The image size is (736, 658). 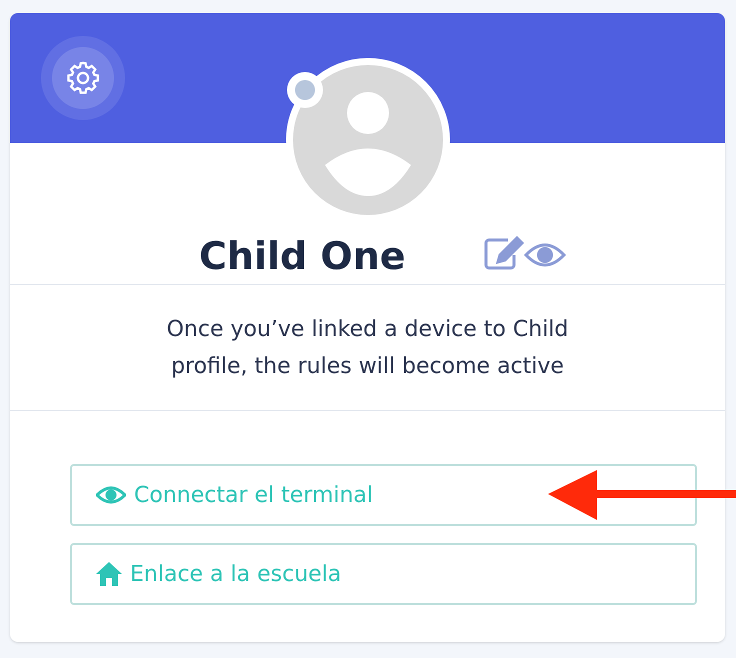 What do you see at coordinates (504, 253) in the screenshot?
I see `edit-icon` at bounding box center [504, 253].